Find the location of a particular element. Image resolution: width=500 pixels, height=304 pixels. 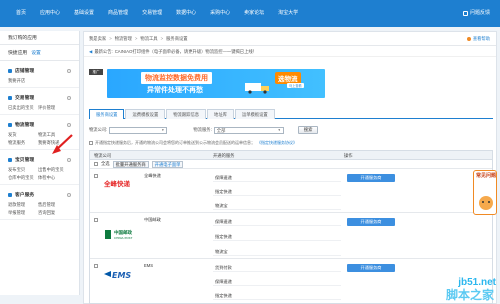

sidebar-link-inquiry-reply: 咨询回复 is located at coordinates (55, 213).